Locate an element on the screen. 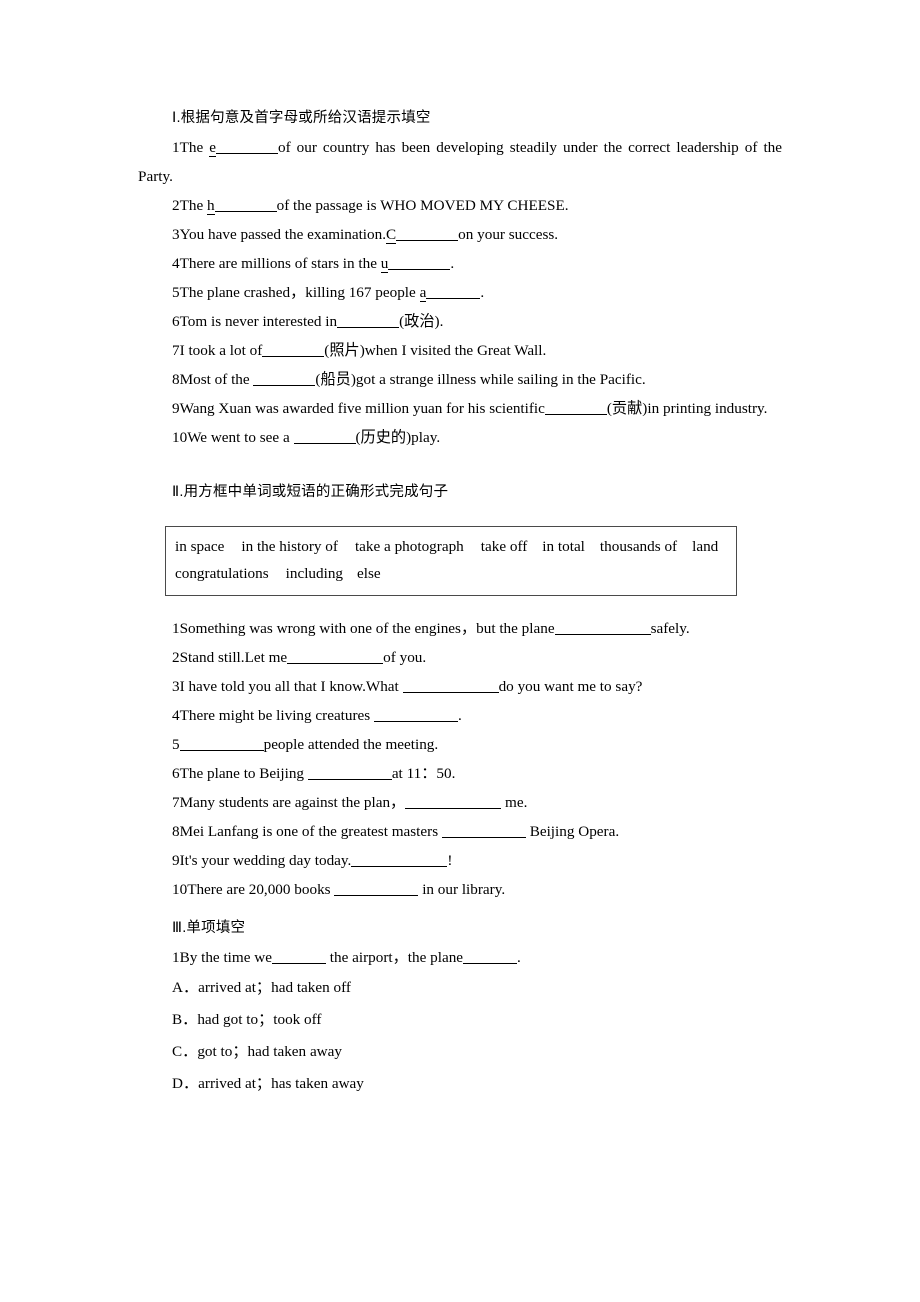 The image size is (920, 1302). choice-option-b: B．had got to；took off is located at coordinates (460, 1020).